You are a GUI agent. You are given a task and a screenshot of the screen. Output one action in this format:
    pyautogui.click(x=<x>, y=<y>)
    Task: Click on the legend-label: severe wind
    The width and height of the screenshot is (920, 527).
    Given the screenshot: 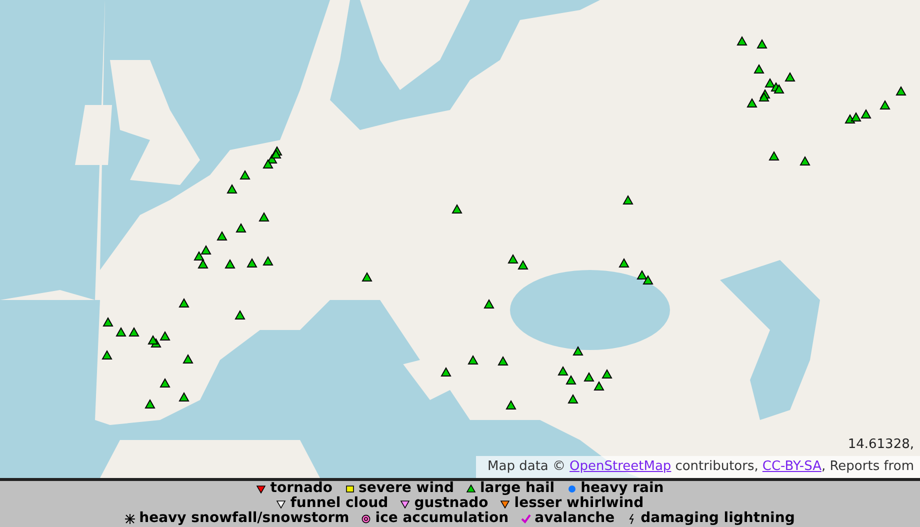 What is the action you would take?
    pyautogui.click(x=406, y=488)
    